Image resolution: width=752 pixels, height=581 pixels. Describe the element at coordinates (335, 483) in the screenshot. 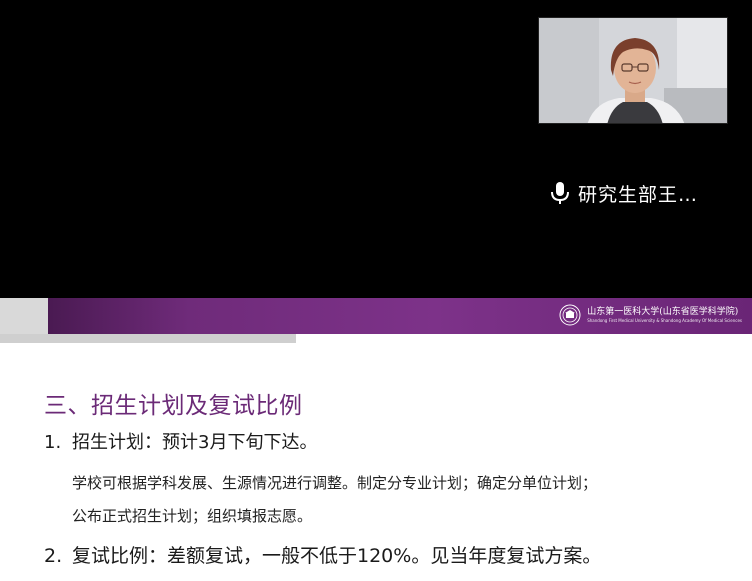

I see `detail-line-1: 学校可根据学科发展、生源情况进行调整。制定分专业计划；确定分单位计划；` at that location.